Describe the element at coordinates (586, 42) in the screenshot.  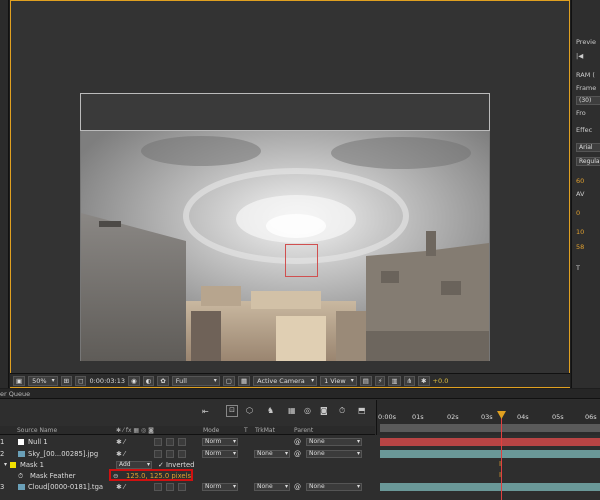
I see `preview-panel-title: Previe` at that location.